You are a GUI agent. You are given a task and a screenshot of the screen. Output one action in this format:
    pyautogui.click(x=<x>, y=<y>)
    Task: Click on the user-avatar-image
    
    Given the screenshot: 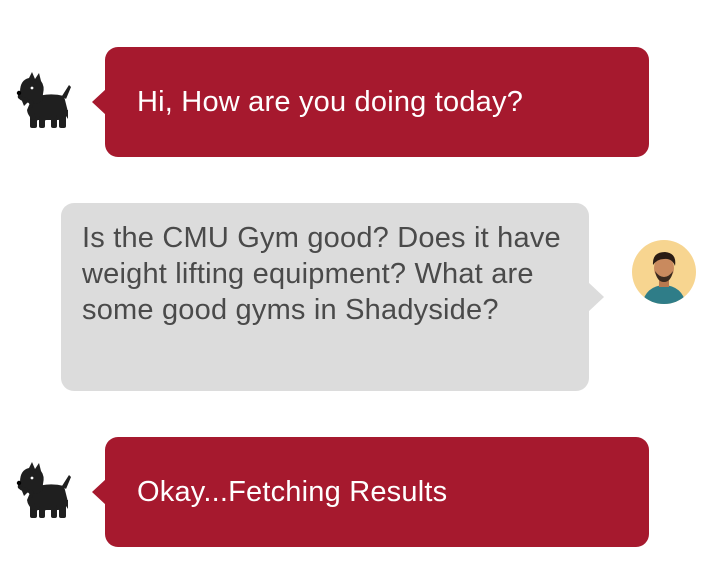 What is the action you would take?
    pyautogui.click(x=664, y=272)
    